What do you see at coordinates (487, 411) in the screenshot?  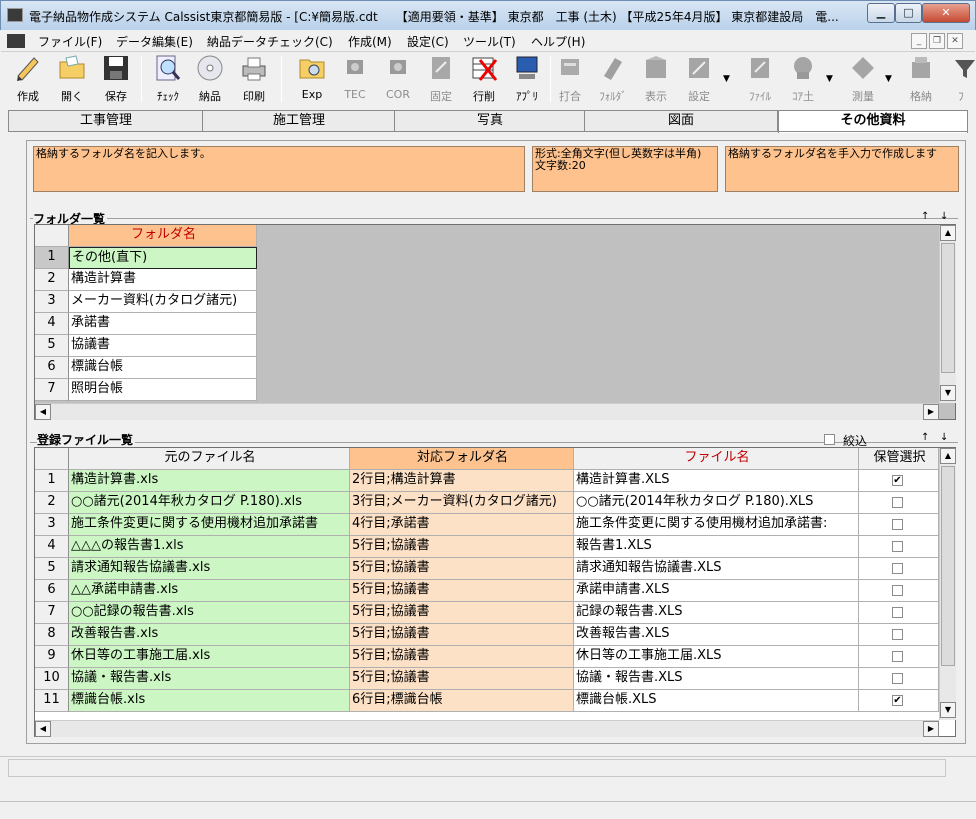 I see `folder-horizontal-scrollbar: ◀ ▶` at bounding box center [487, 411].